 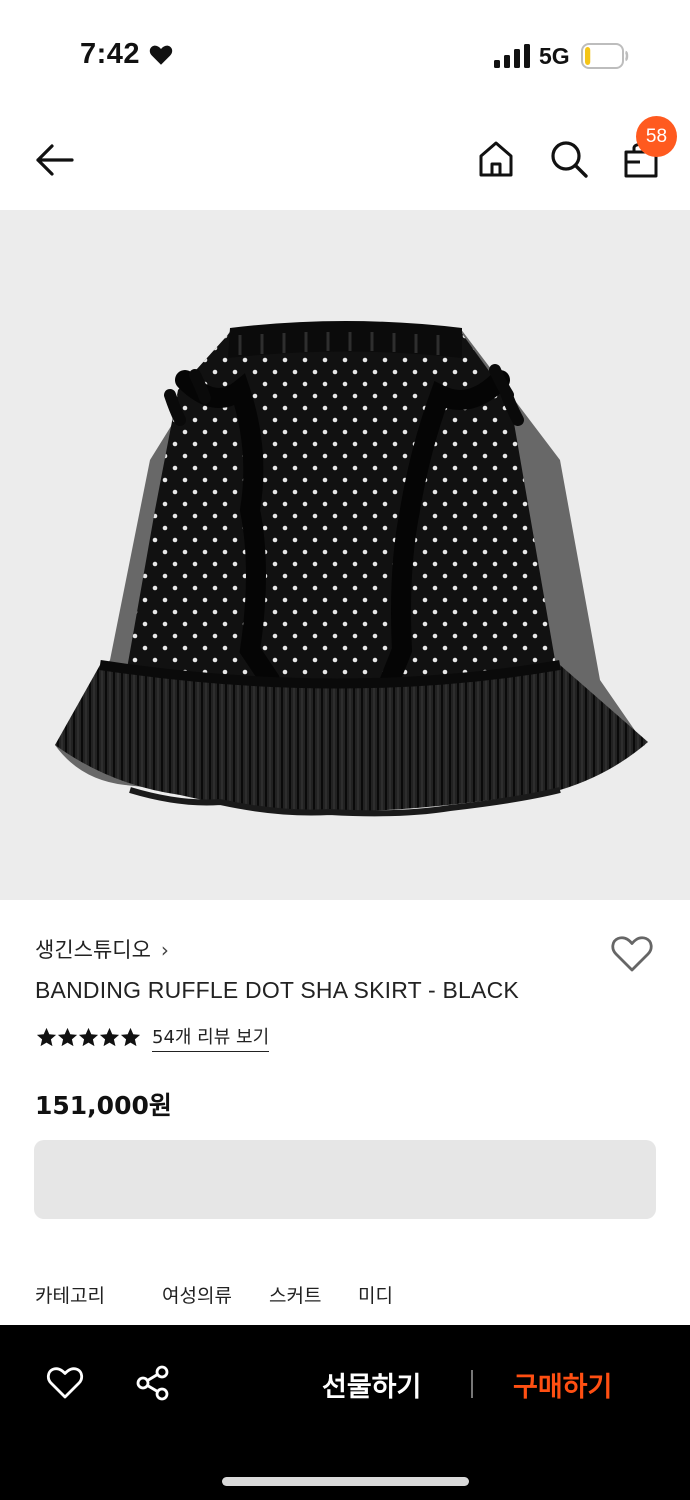 What do you see at coordinates (472, 1384) in the screenshot?
I see `divider` at bounding box center [472, 1384].